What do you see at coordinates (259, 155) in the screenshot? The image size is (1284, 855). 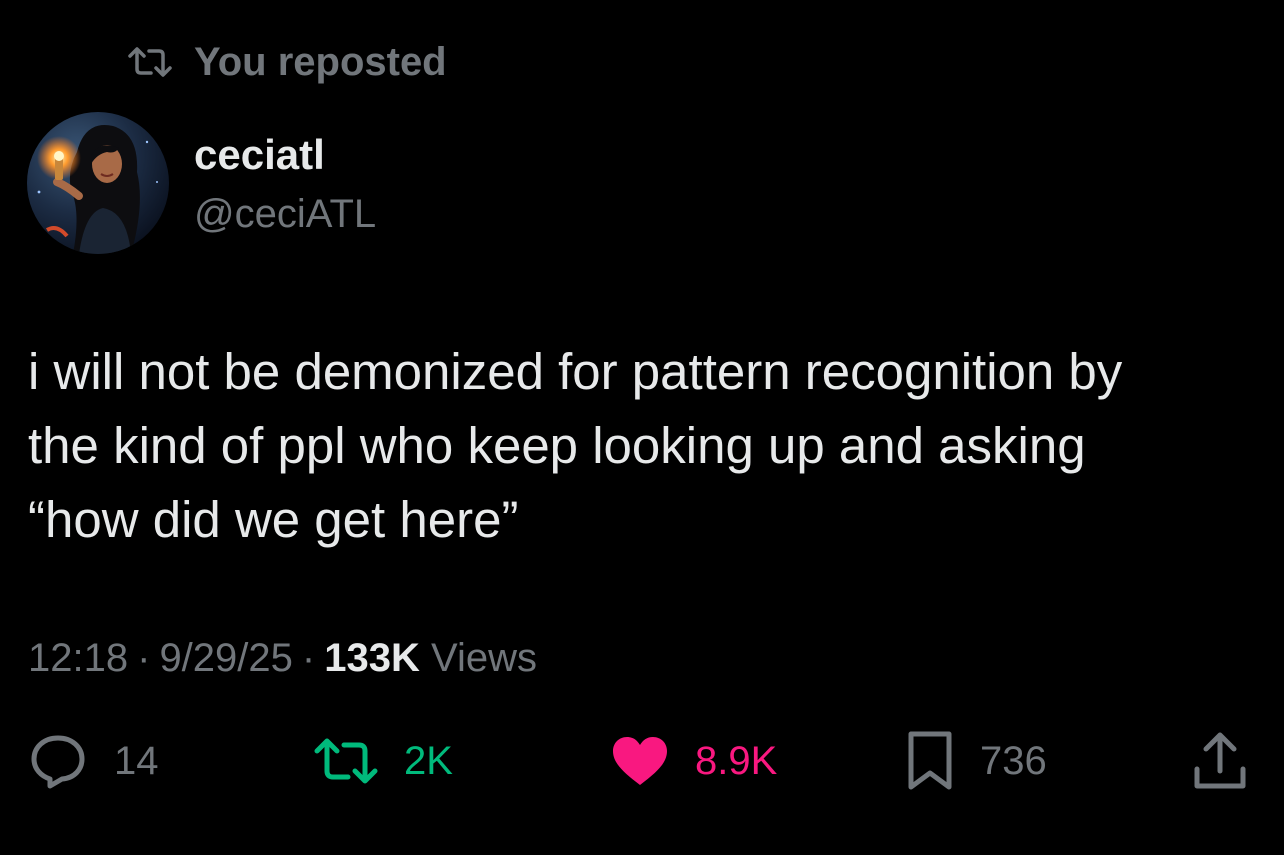 I see `display-name: ceciatl` at bounding box center [259, 155].